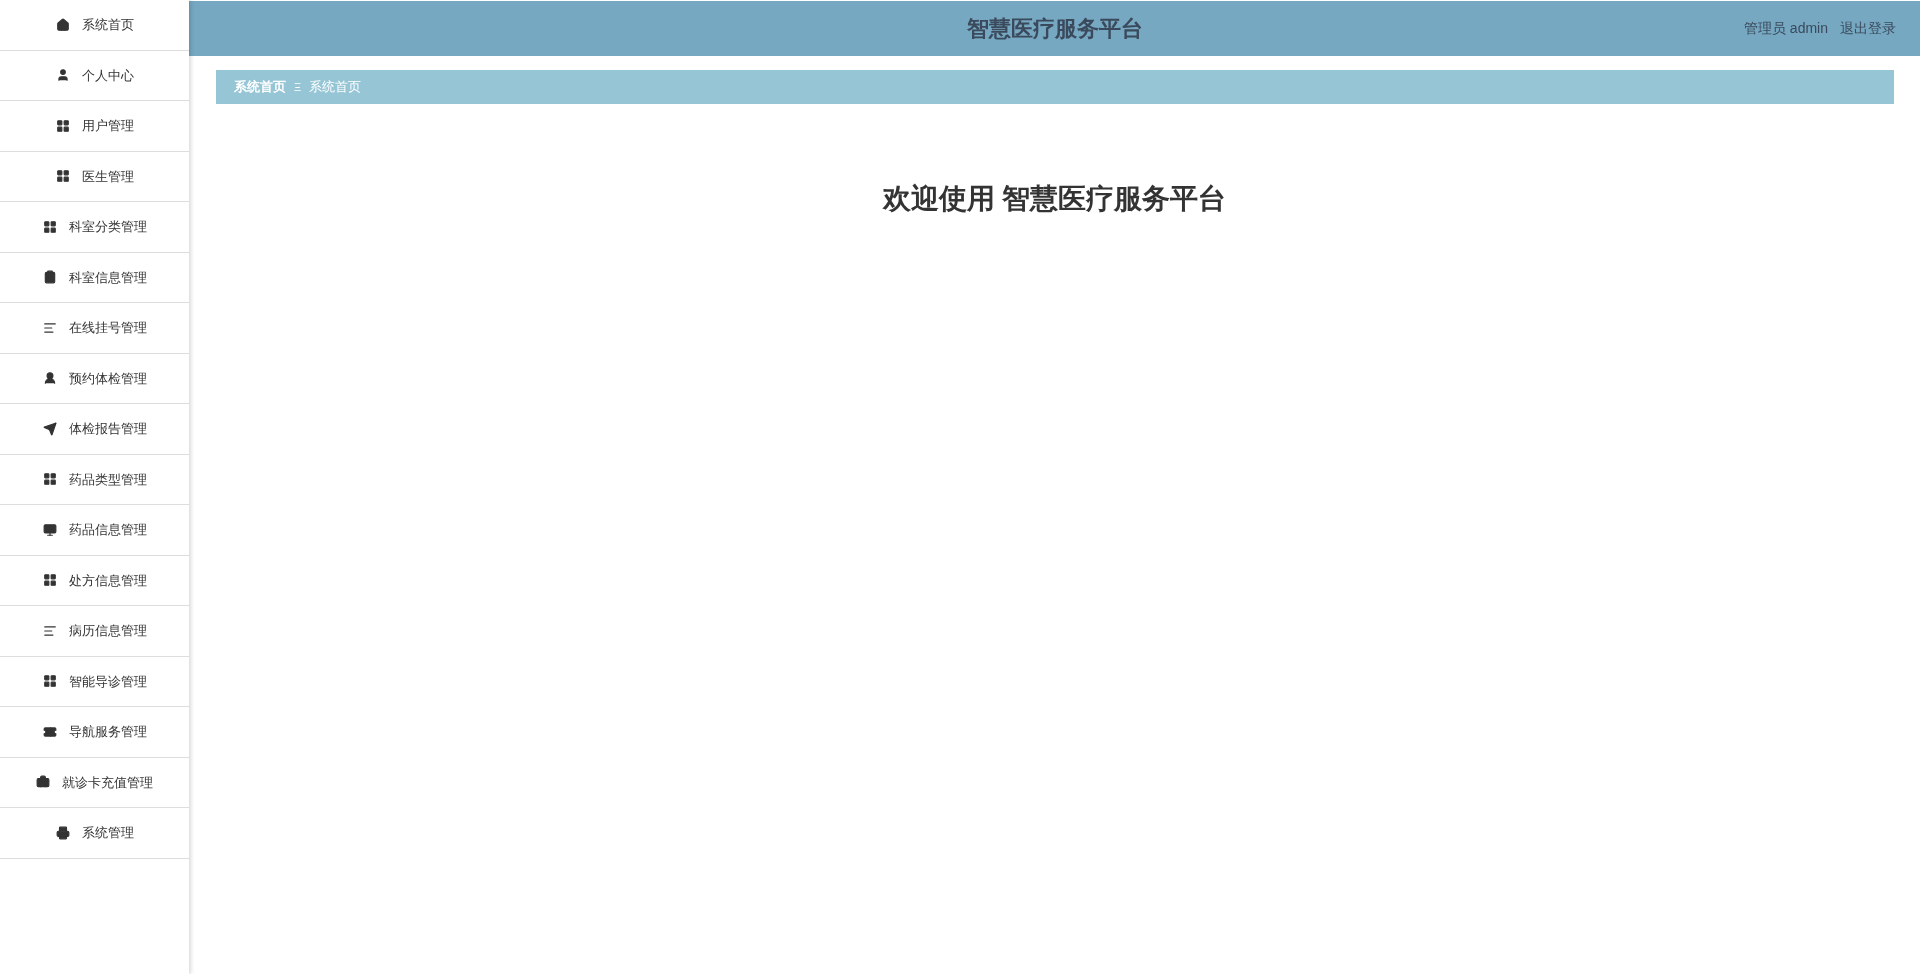  What do you see at coordinates (94, 328) in the screenshot?
I see `sidebar-item: 在线挂号管理` at bounding box center [94, 328].